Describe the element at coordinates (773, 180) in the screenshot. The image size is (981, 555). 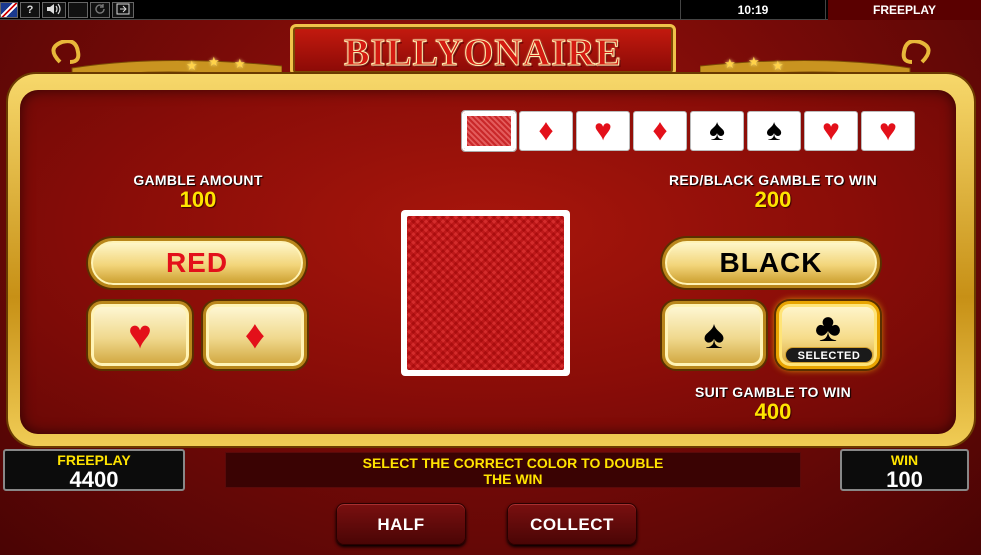
I see `color-gamble-win-label: RED/BLACK GAMBLE TO WIN` at that location.